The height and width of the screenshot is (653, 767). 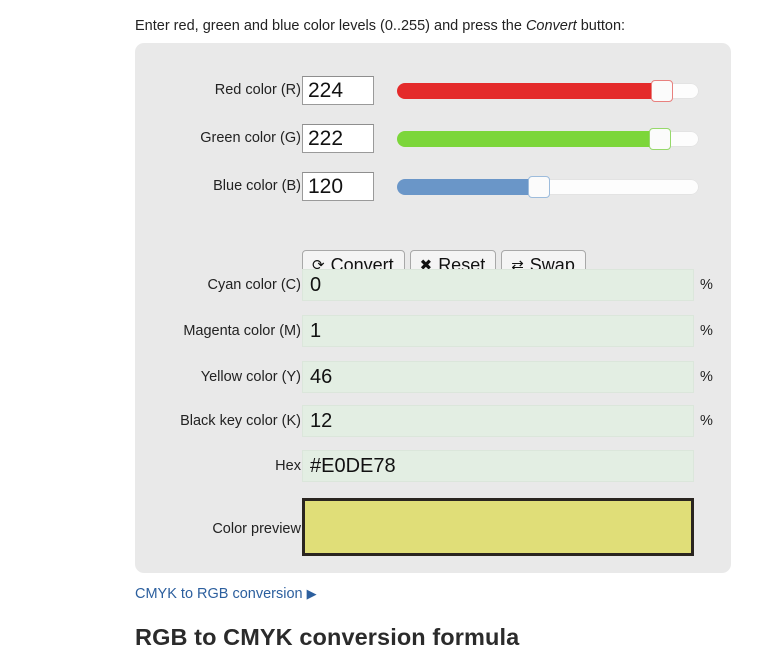 I want to click on color-preview-row: Color preview:, so click(x=433, y=529).